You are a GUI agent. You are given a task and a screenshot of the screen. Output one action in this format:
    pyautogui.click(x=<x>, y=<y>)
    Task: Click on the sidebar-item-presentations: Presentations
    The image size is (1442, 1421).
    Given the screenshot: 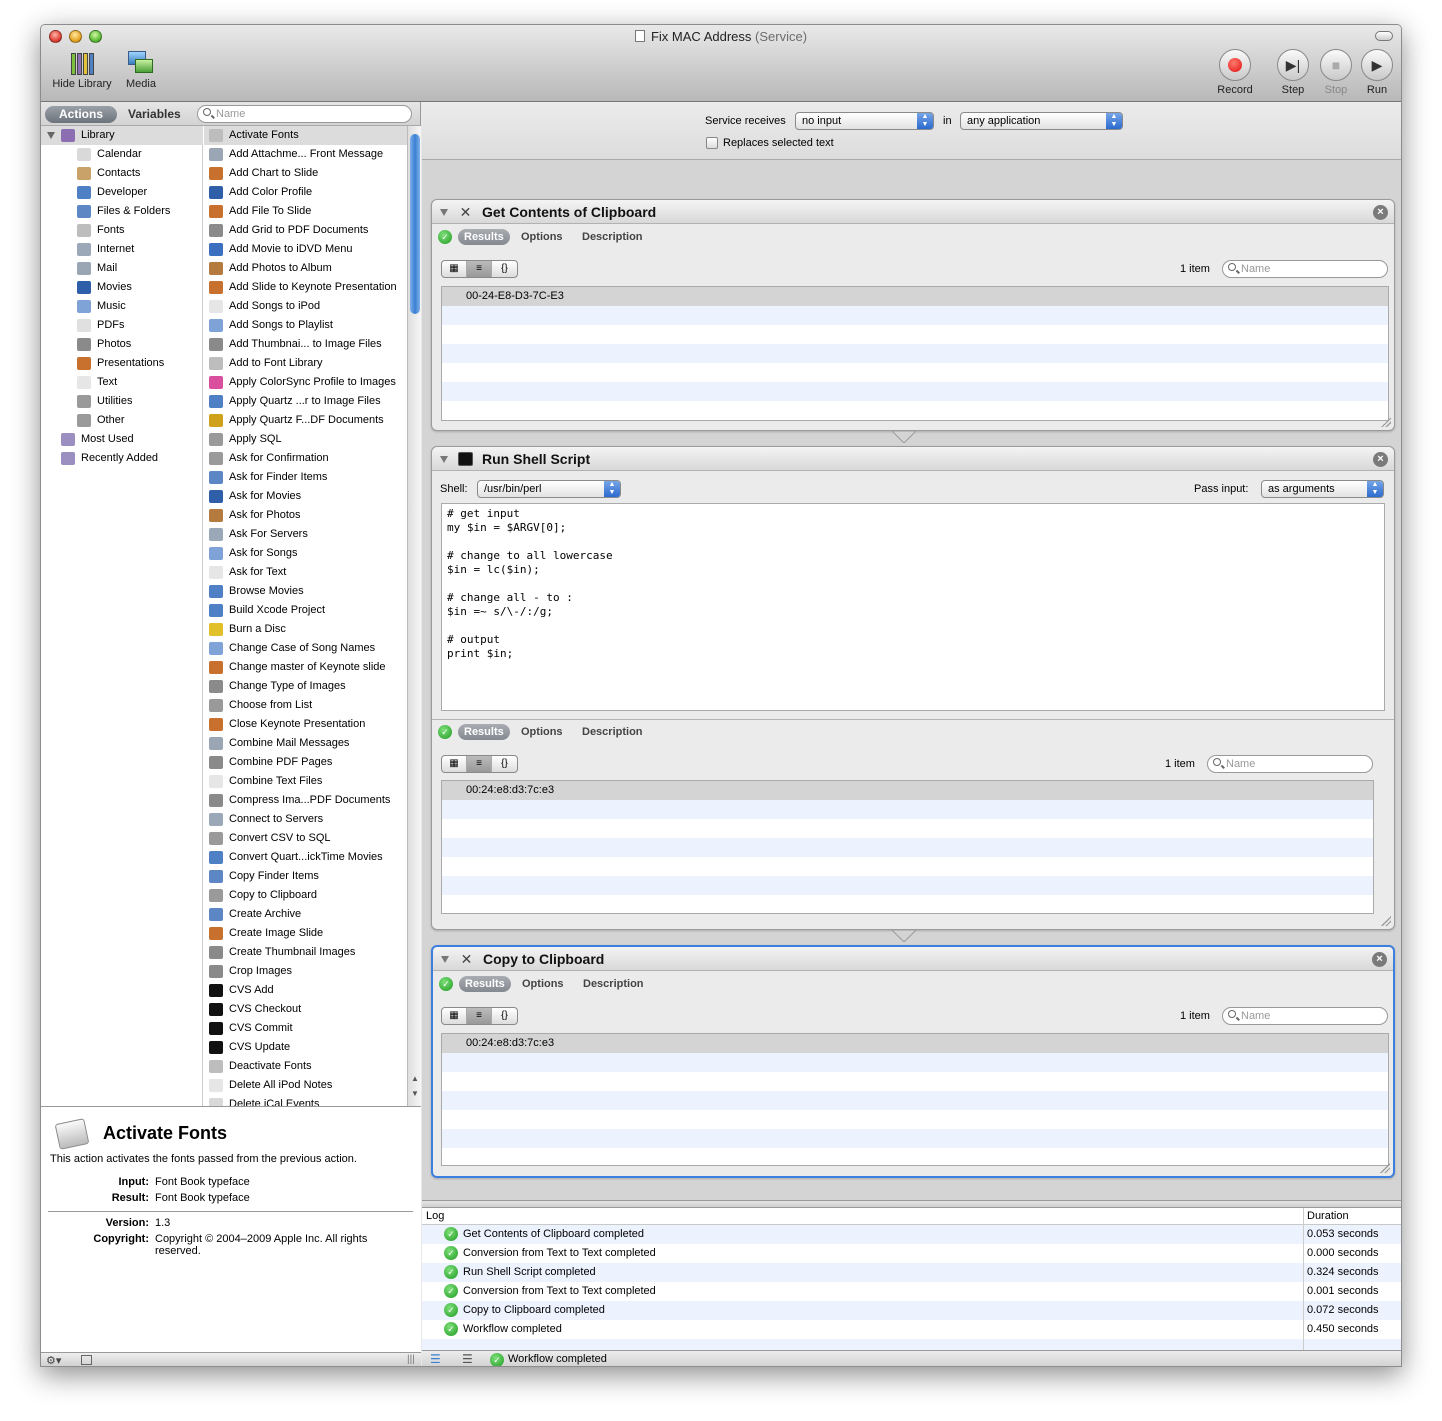 What is the action you would take?
    pyautogui.click(x=122, y=363)
    